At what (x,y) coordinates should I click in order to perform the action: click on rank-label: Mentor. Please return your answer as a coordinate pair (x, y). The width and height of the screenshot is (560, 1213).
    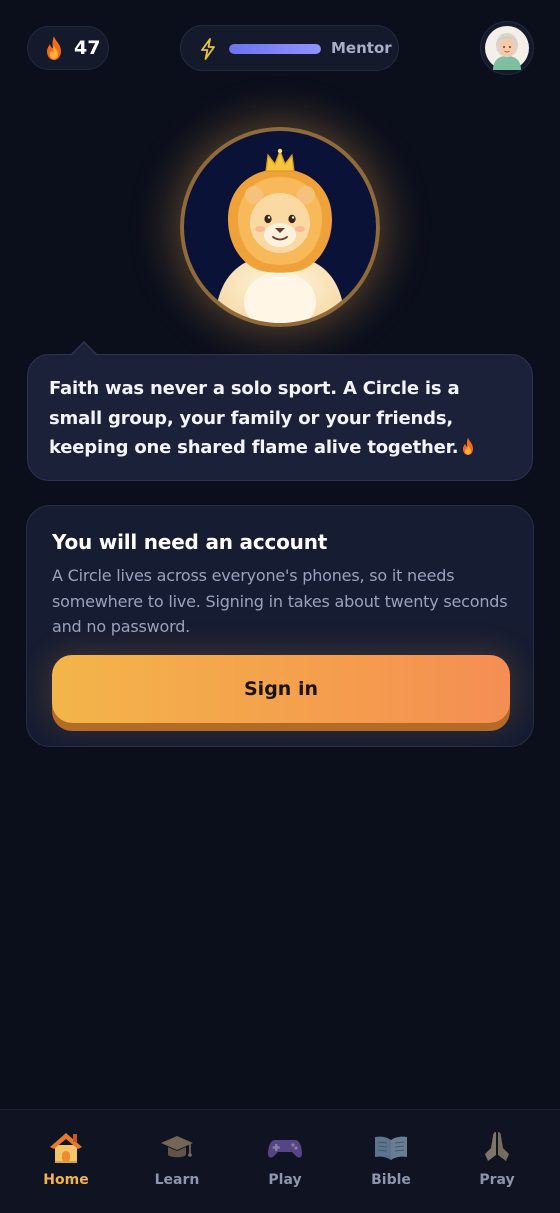
    Looking at the image, I should click on (361, 48).